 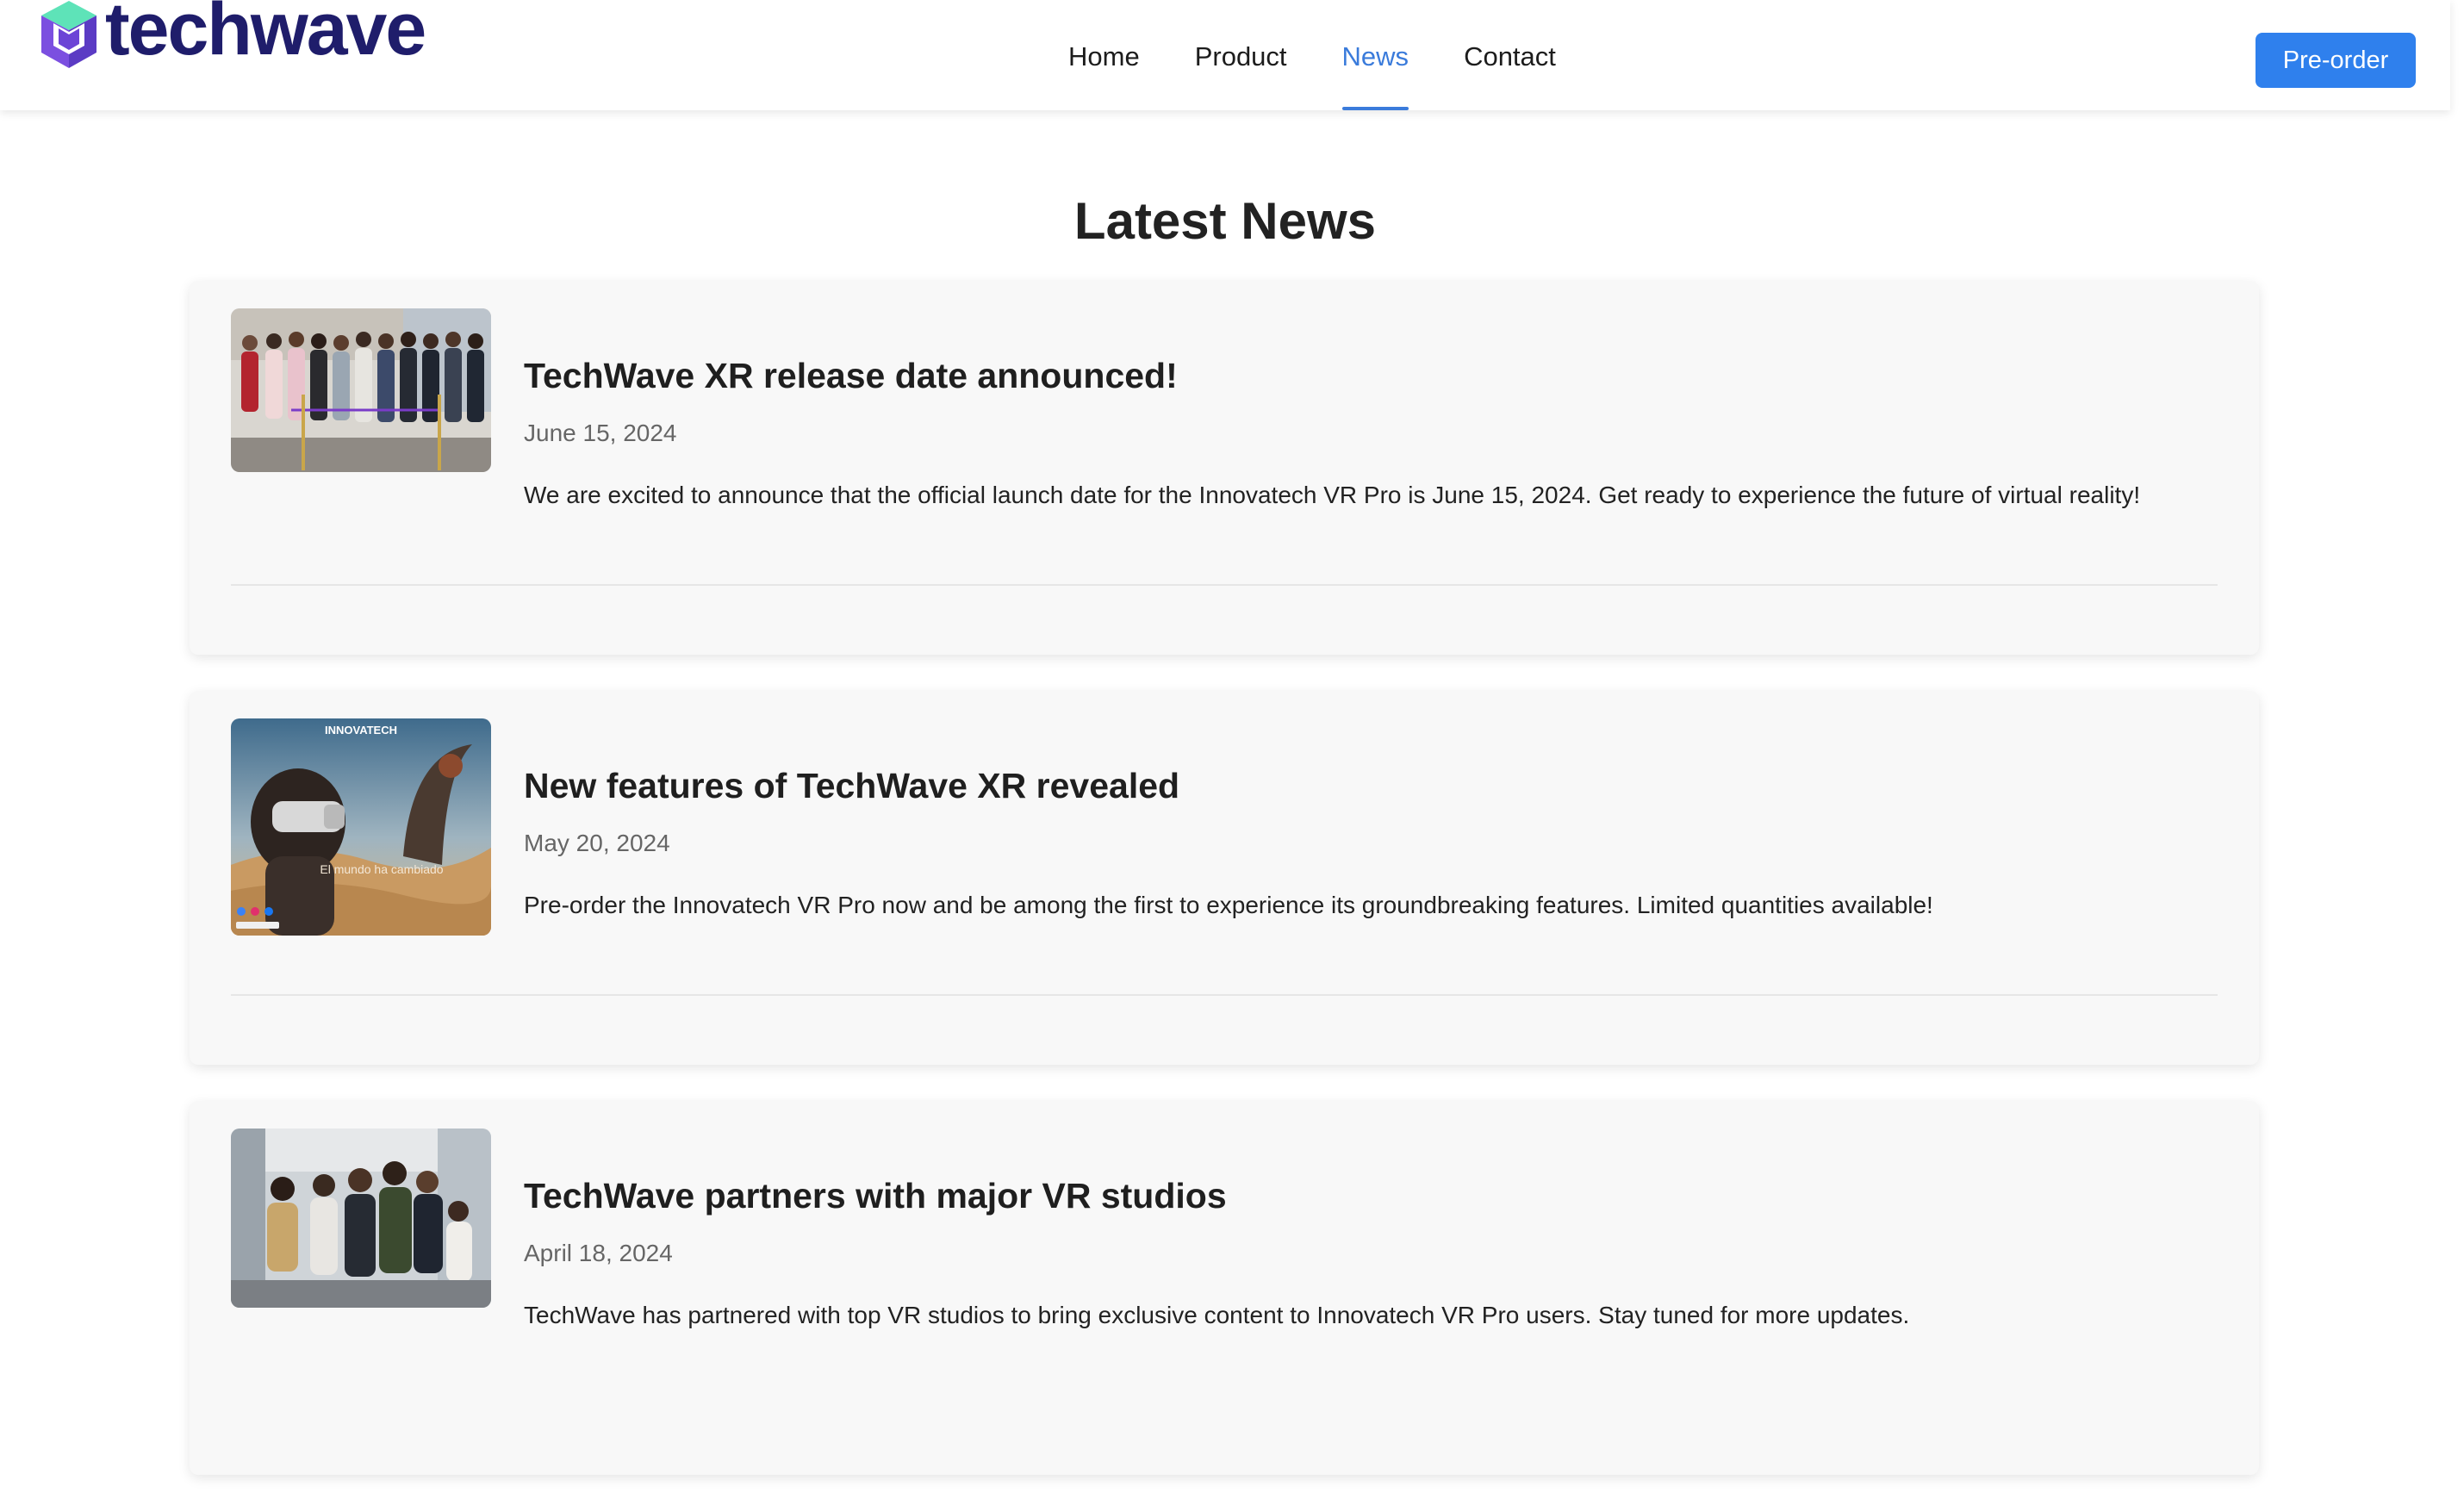 I want to click on nav-item-label: Product, so click(x=1241, y=57).